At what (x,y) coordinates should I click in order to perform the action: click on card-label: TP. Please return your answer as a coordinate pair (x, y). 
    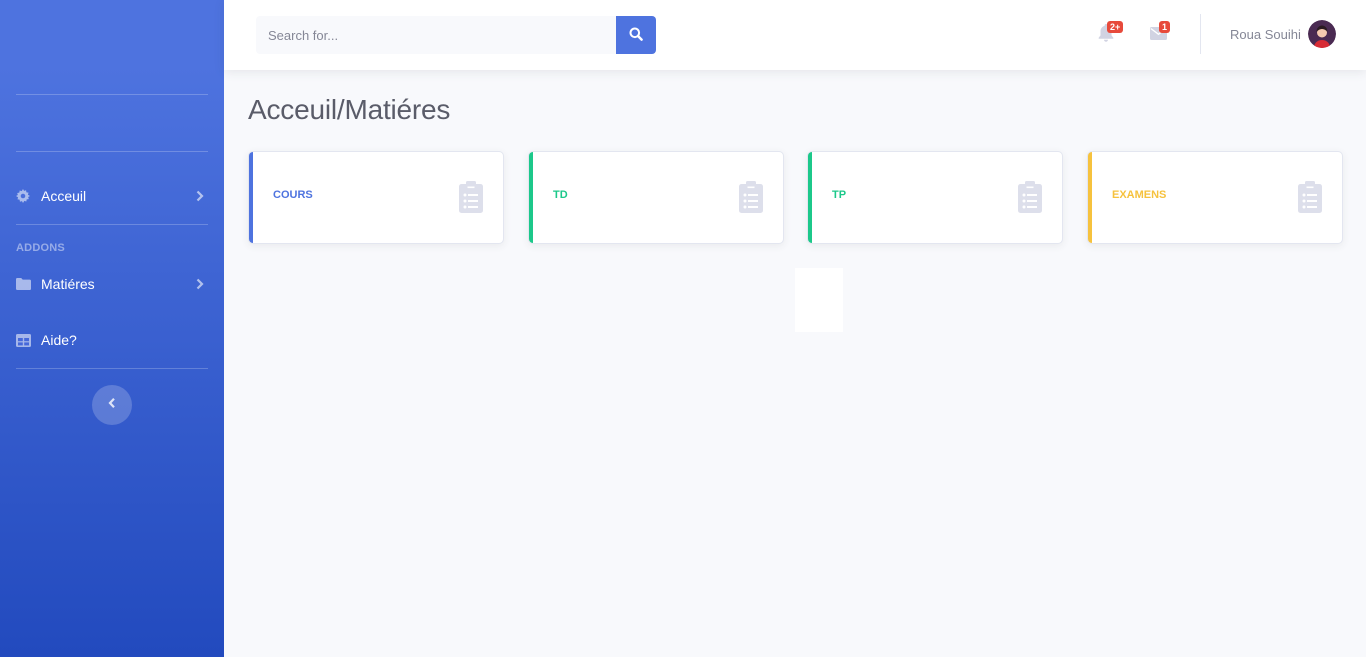
    Looking at the image, I should click on (839, 195).